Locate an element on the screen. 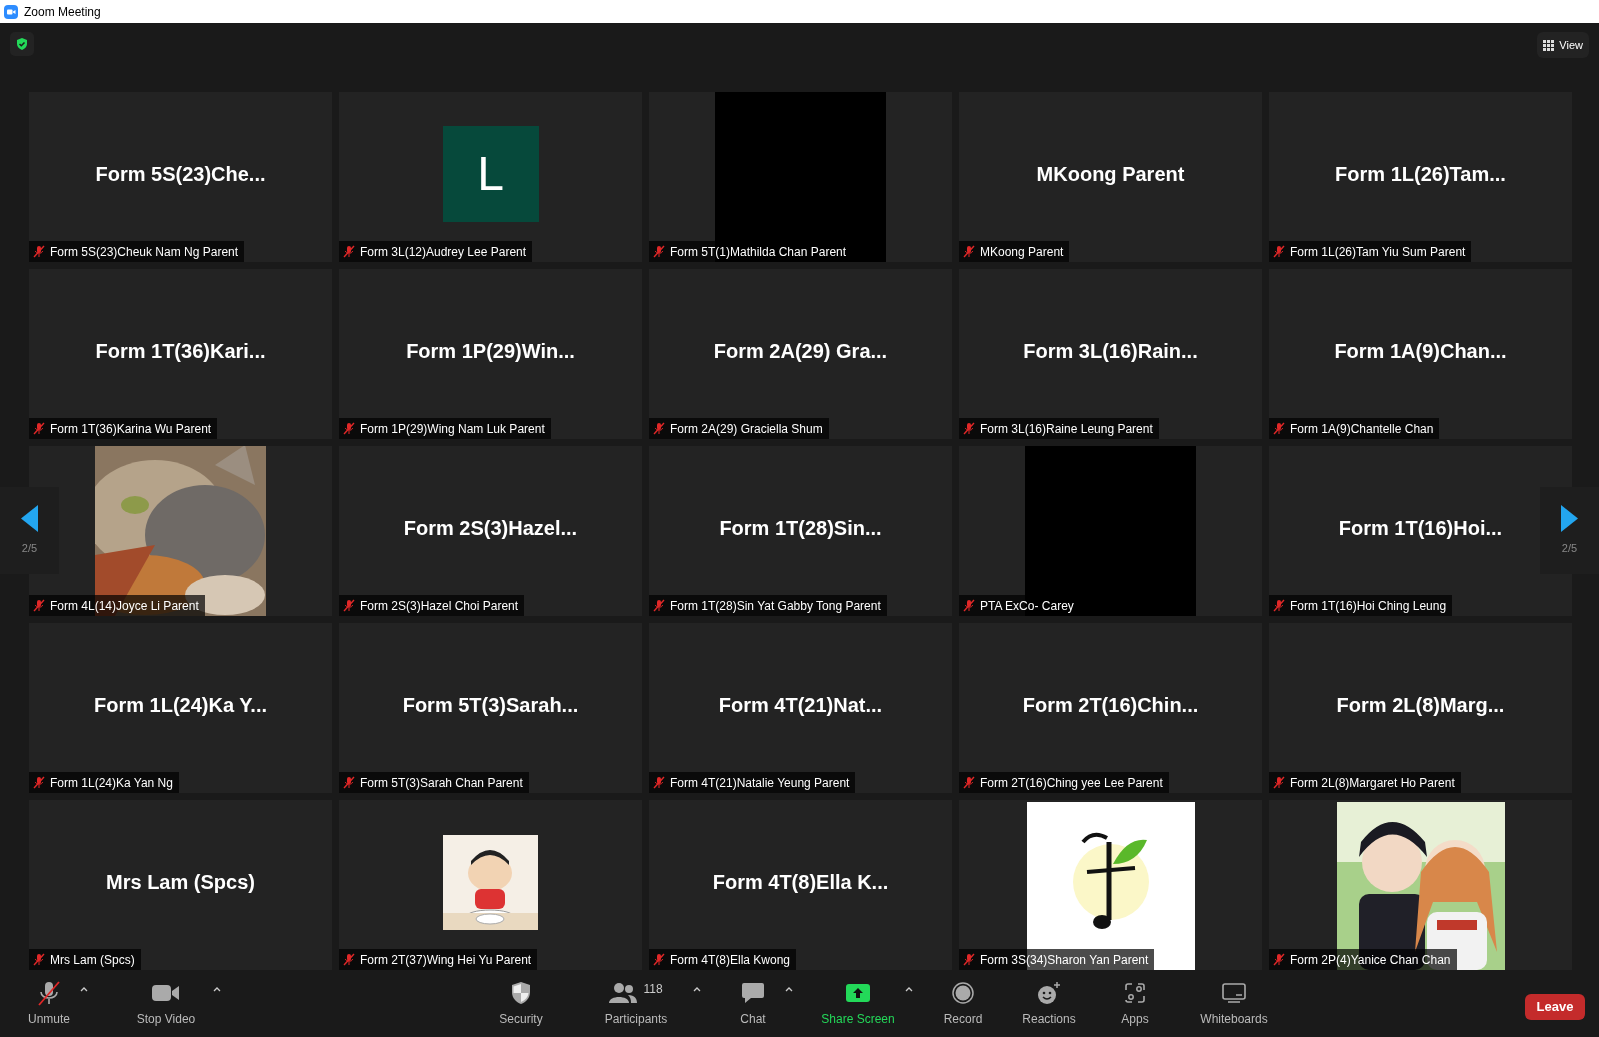 The image size is (1599, 1037). video-camera-icon is located at coordinates (166, 992).